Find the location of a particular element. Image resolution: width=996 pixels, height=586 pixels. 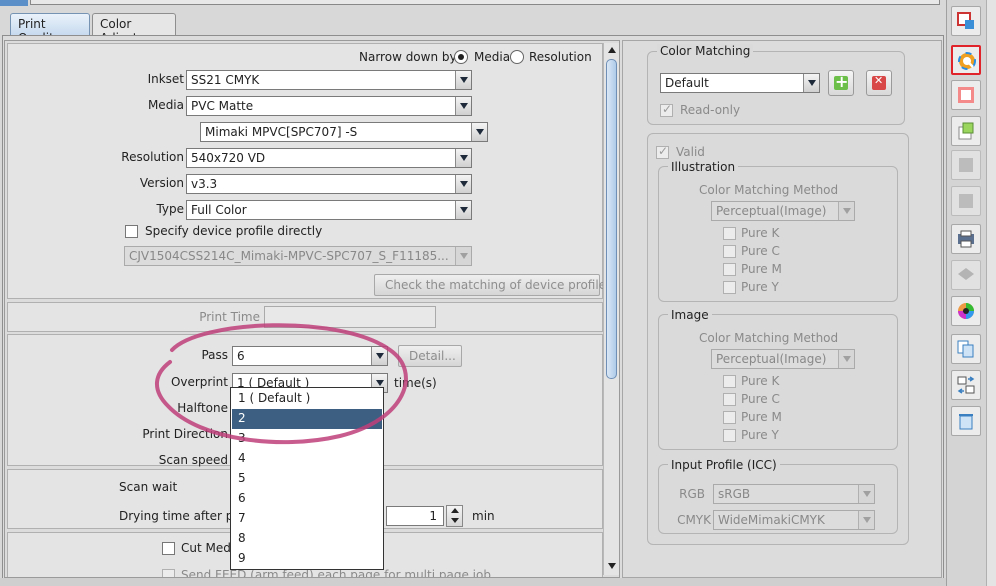

print-preview-tool is located at coordinates (966, 239).